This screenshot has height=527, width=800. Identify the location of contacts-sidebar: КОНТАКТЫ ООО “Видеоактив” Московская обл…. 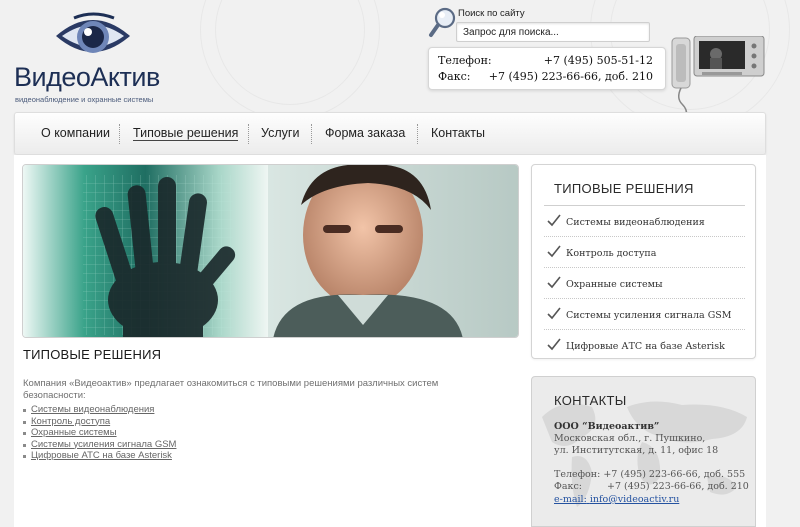
(643, 451).